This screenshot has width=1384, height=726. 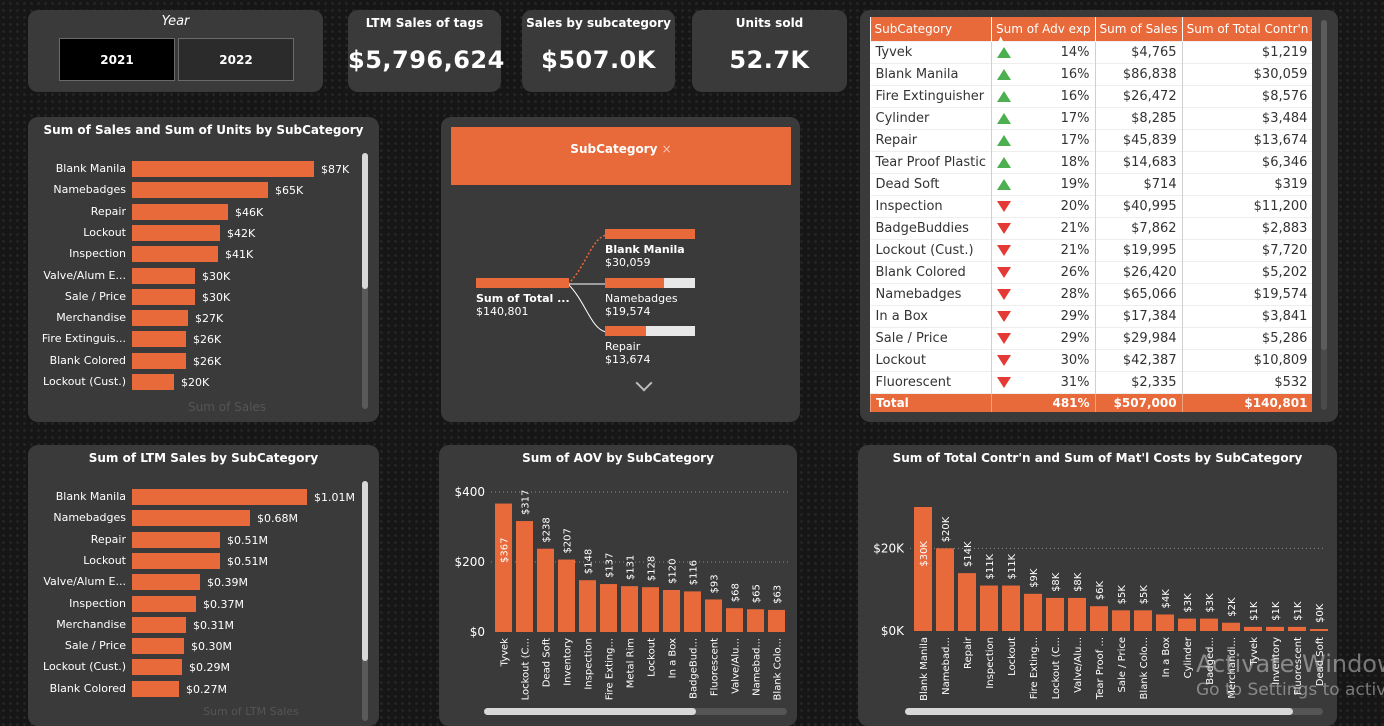 I want to click on table-row: Blank Colored 26% $26,420 $5,202, so click(x=1091, y=272).